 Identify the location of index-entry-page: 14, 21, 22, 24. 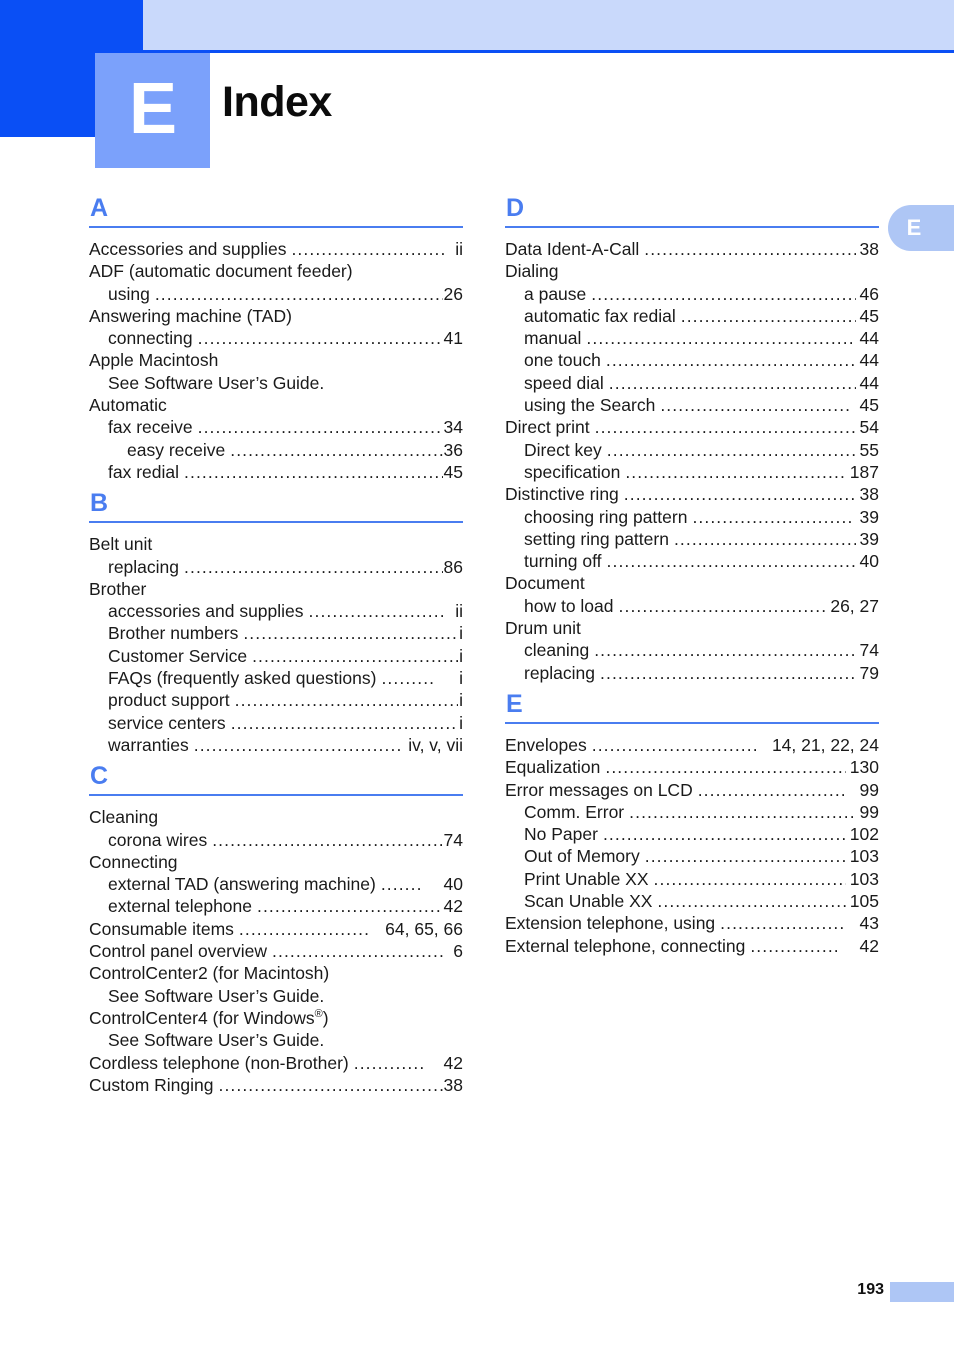
(825, 744).